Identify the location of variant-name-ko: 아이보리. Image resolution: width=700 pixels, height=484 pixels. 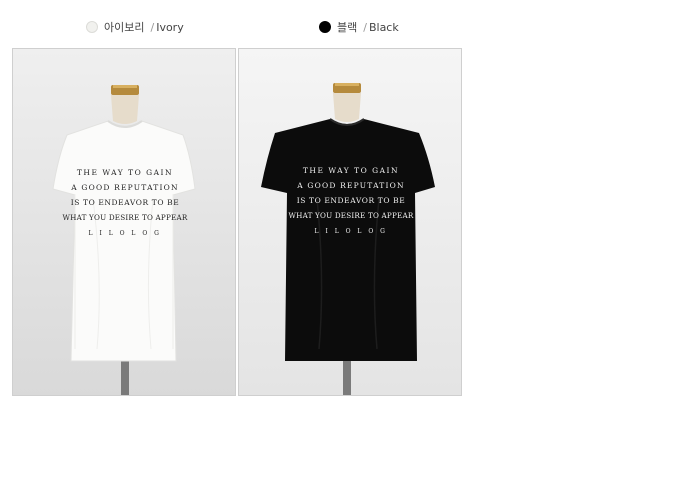
(124, 27).